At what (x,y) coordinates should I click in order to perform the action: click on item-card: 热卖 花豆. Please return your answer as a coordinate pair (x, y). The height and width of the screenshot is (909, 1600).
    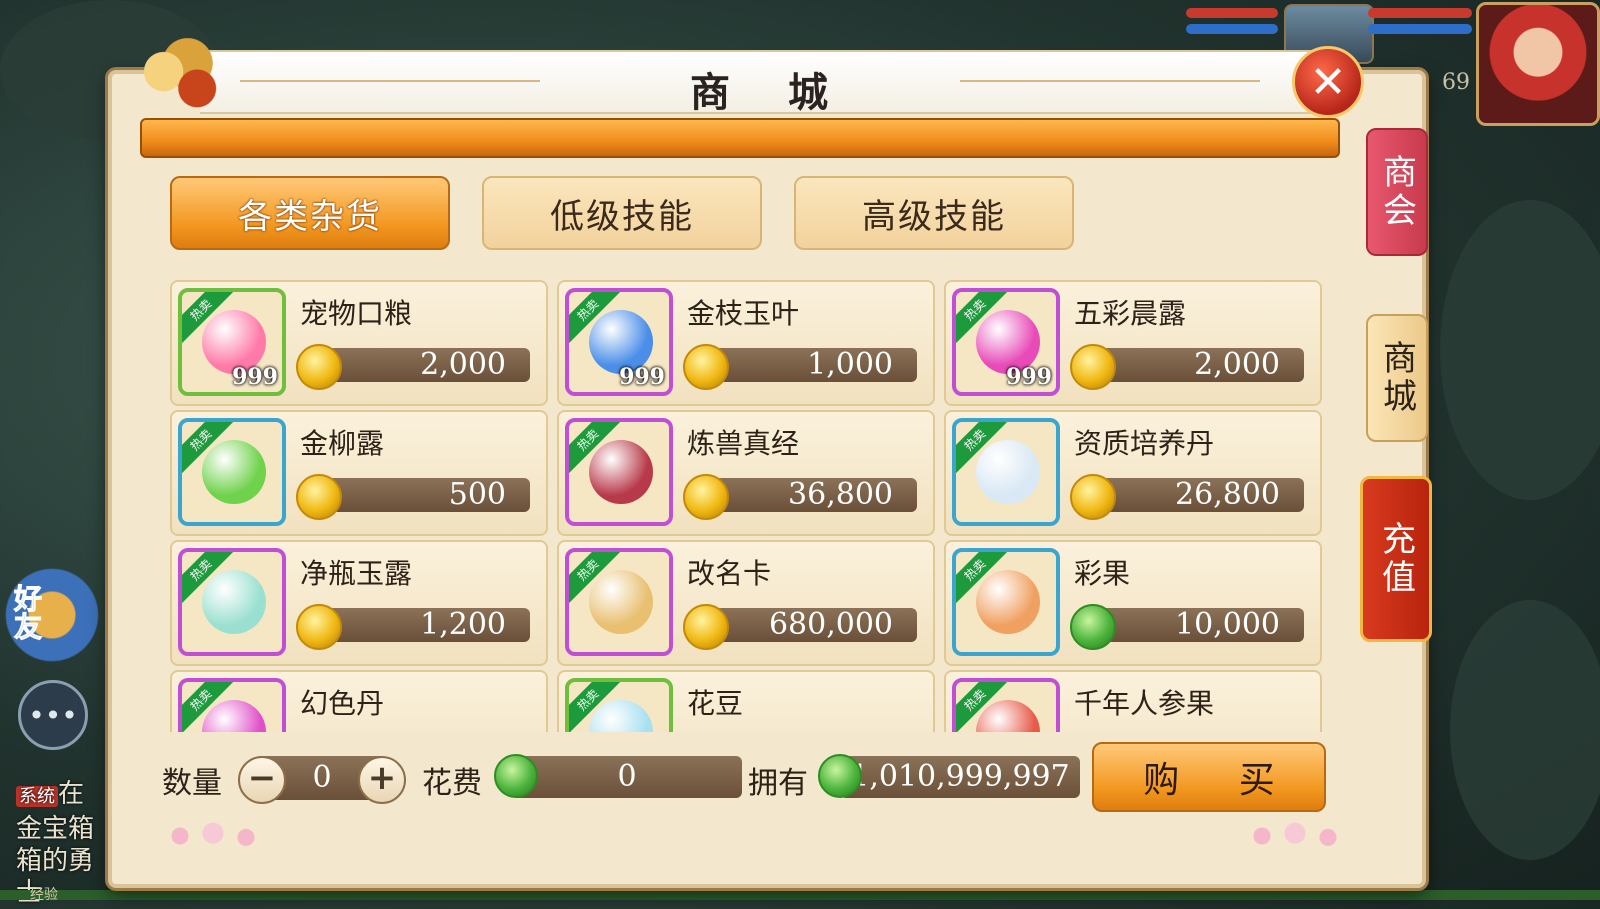
    Looking at the image, I should click on (746, 701).